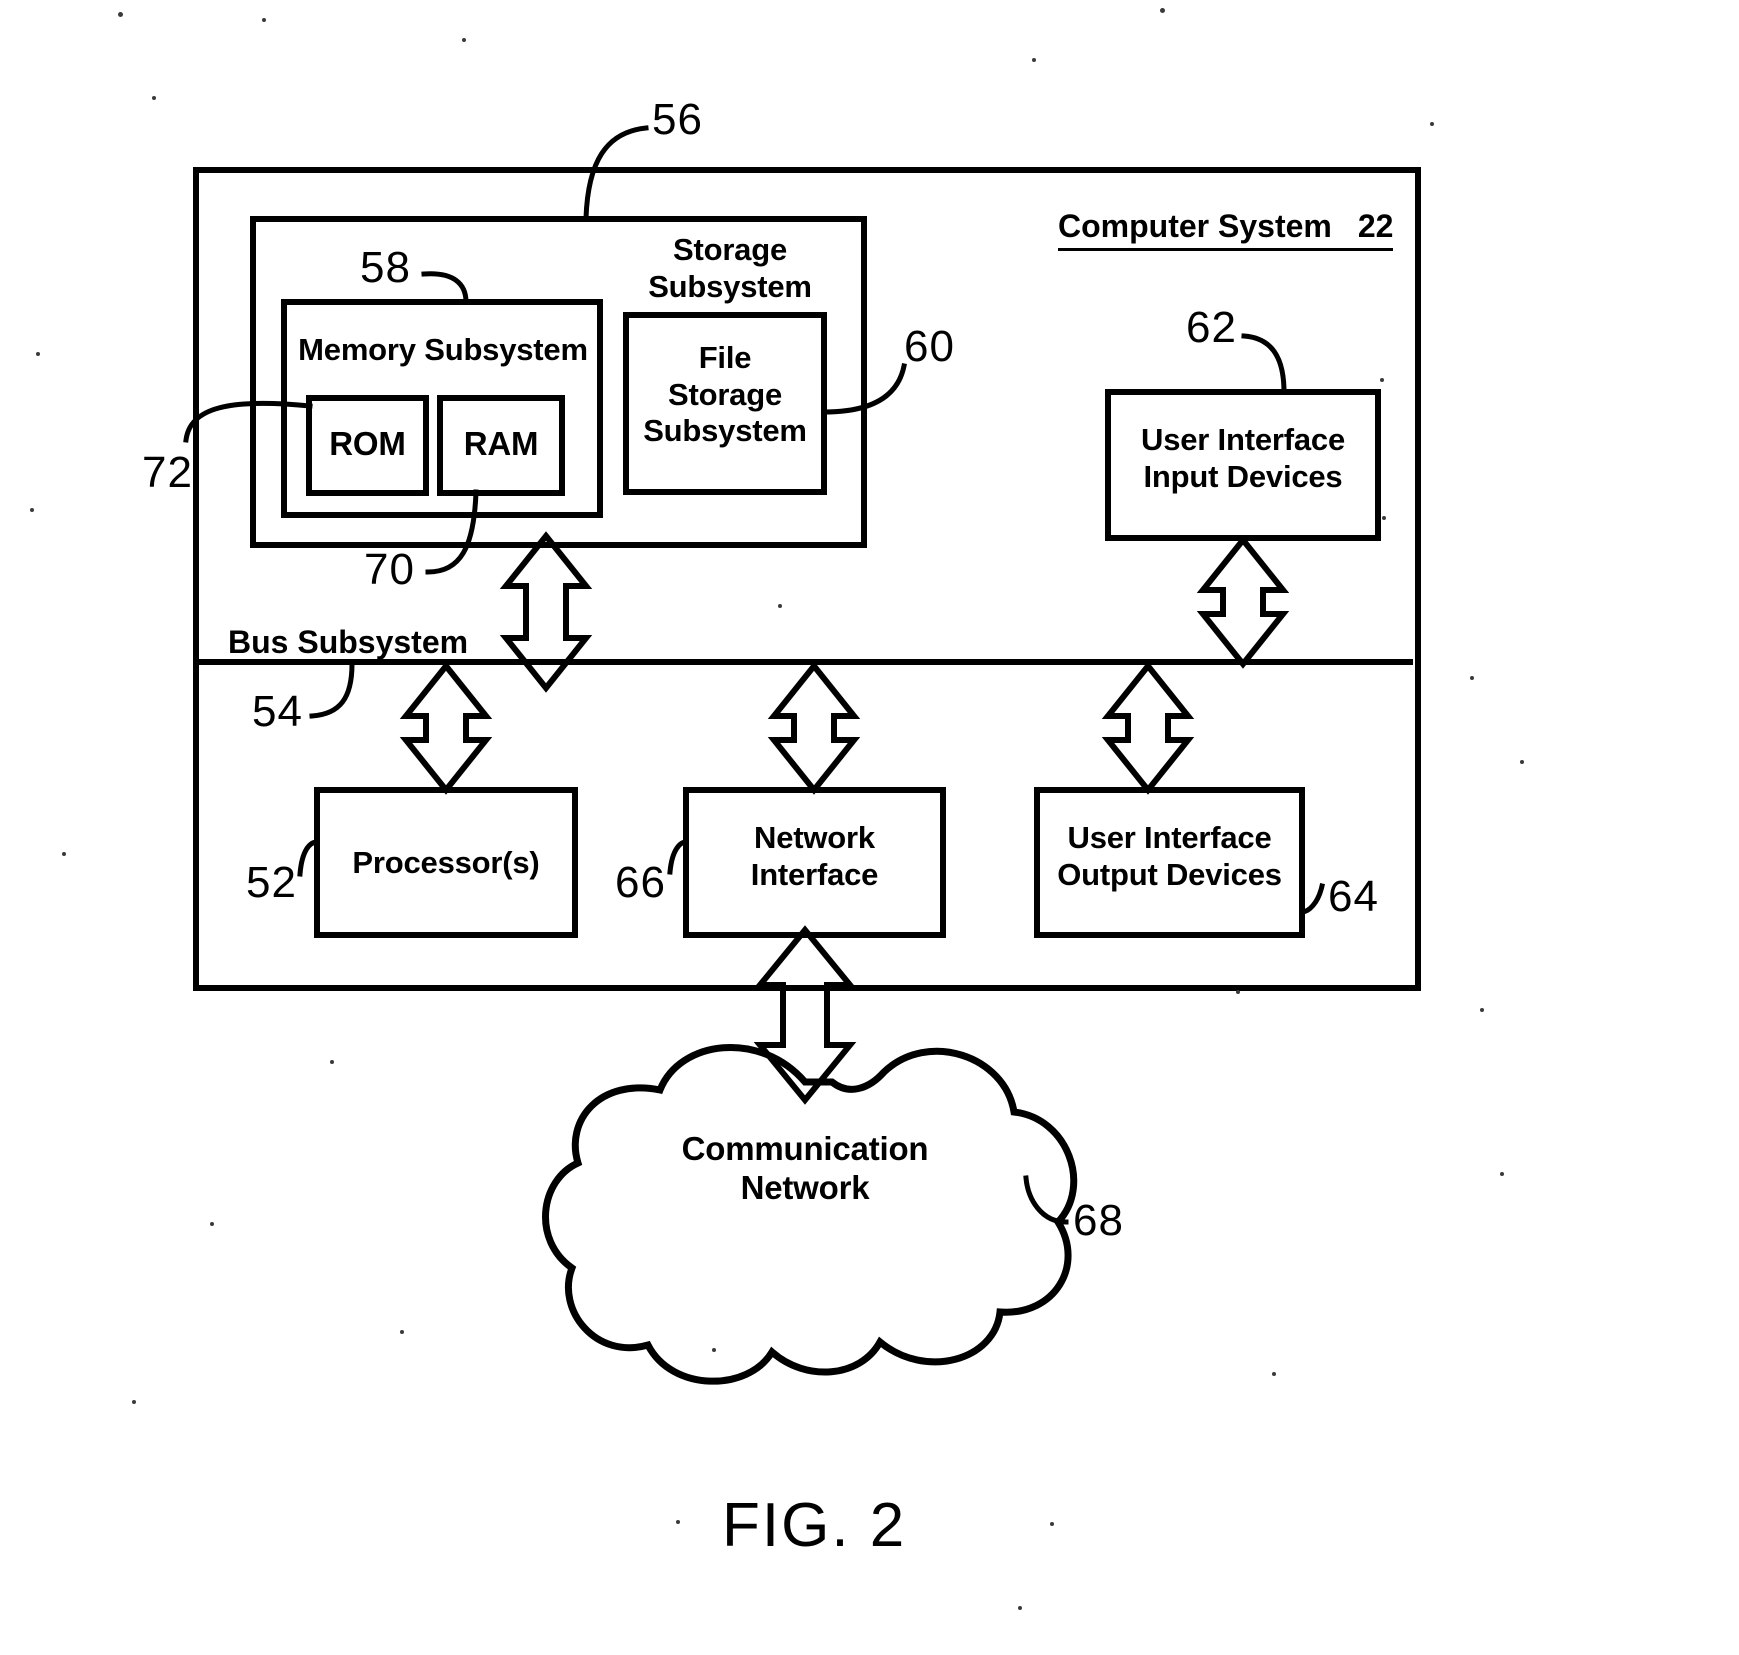 This screenshot has height=1655, width=1739. I want to click on bus-subsystem-label: Bus Subsystem, so click(348, 642).